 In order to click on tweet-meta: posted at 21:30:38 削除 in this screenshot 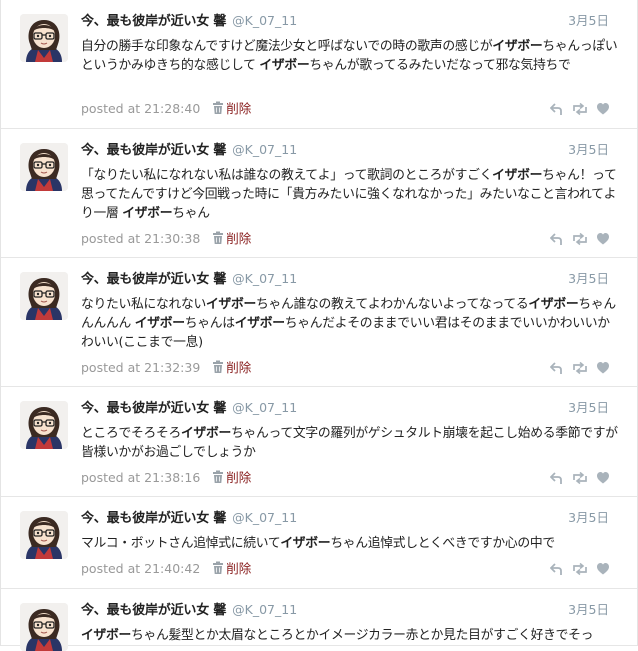, I will do `click(166, 239)`.